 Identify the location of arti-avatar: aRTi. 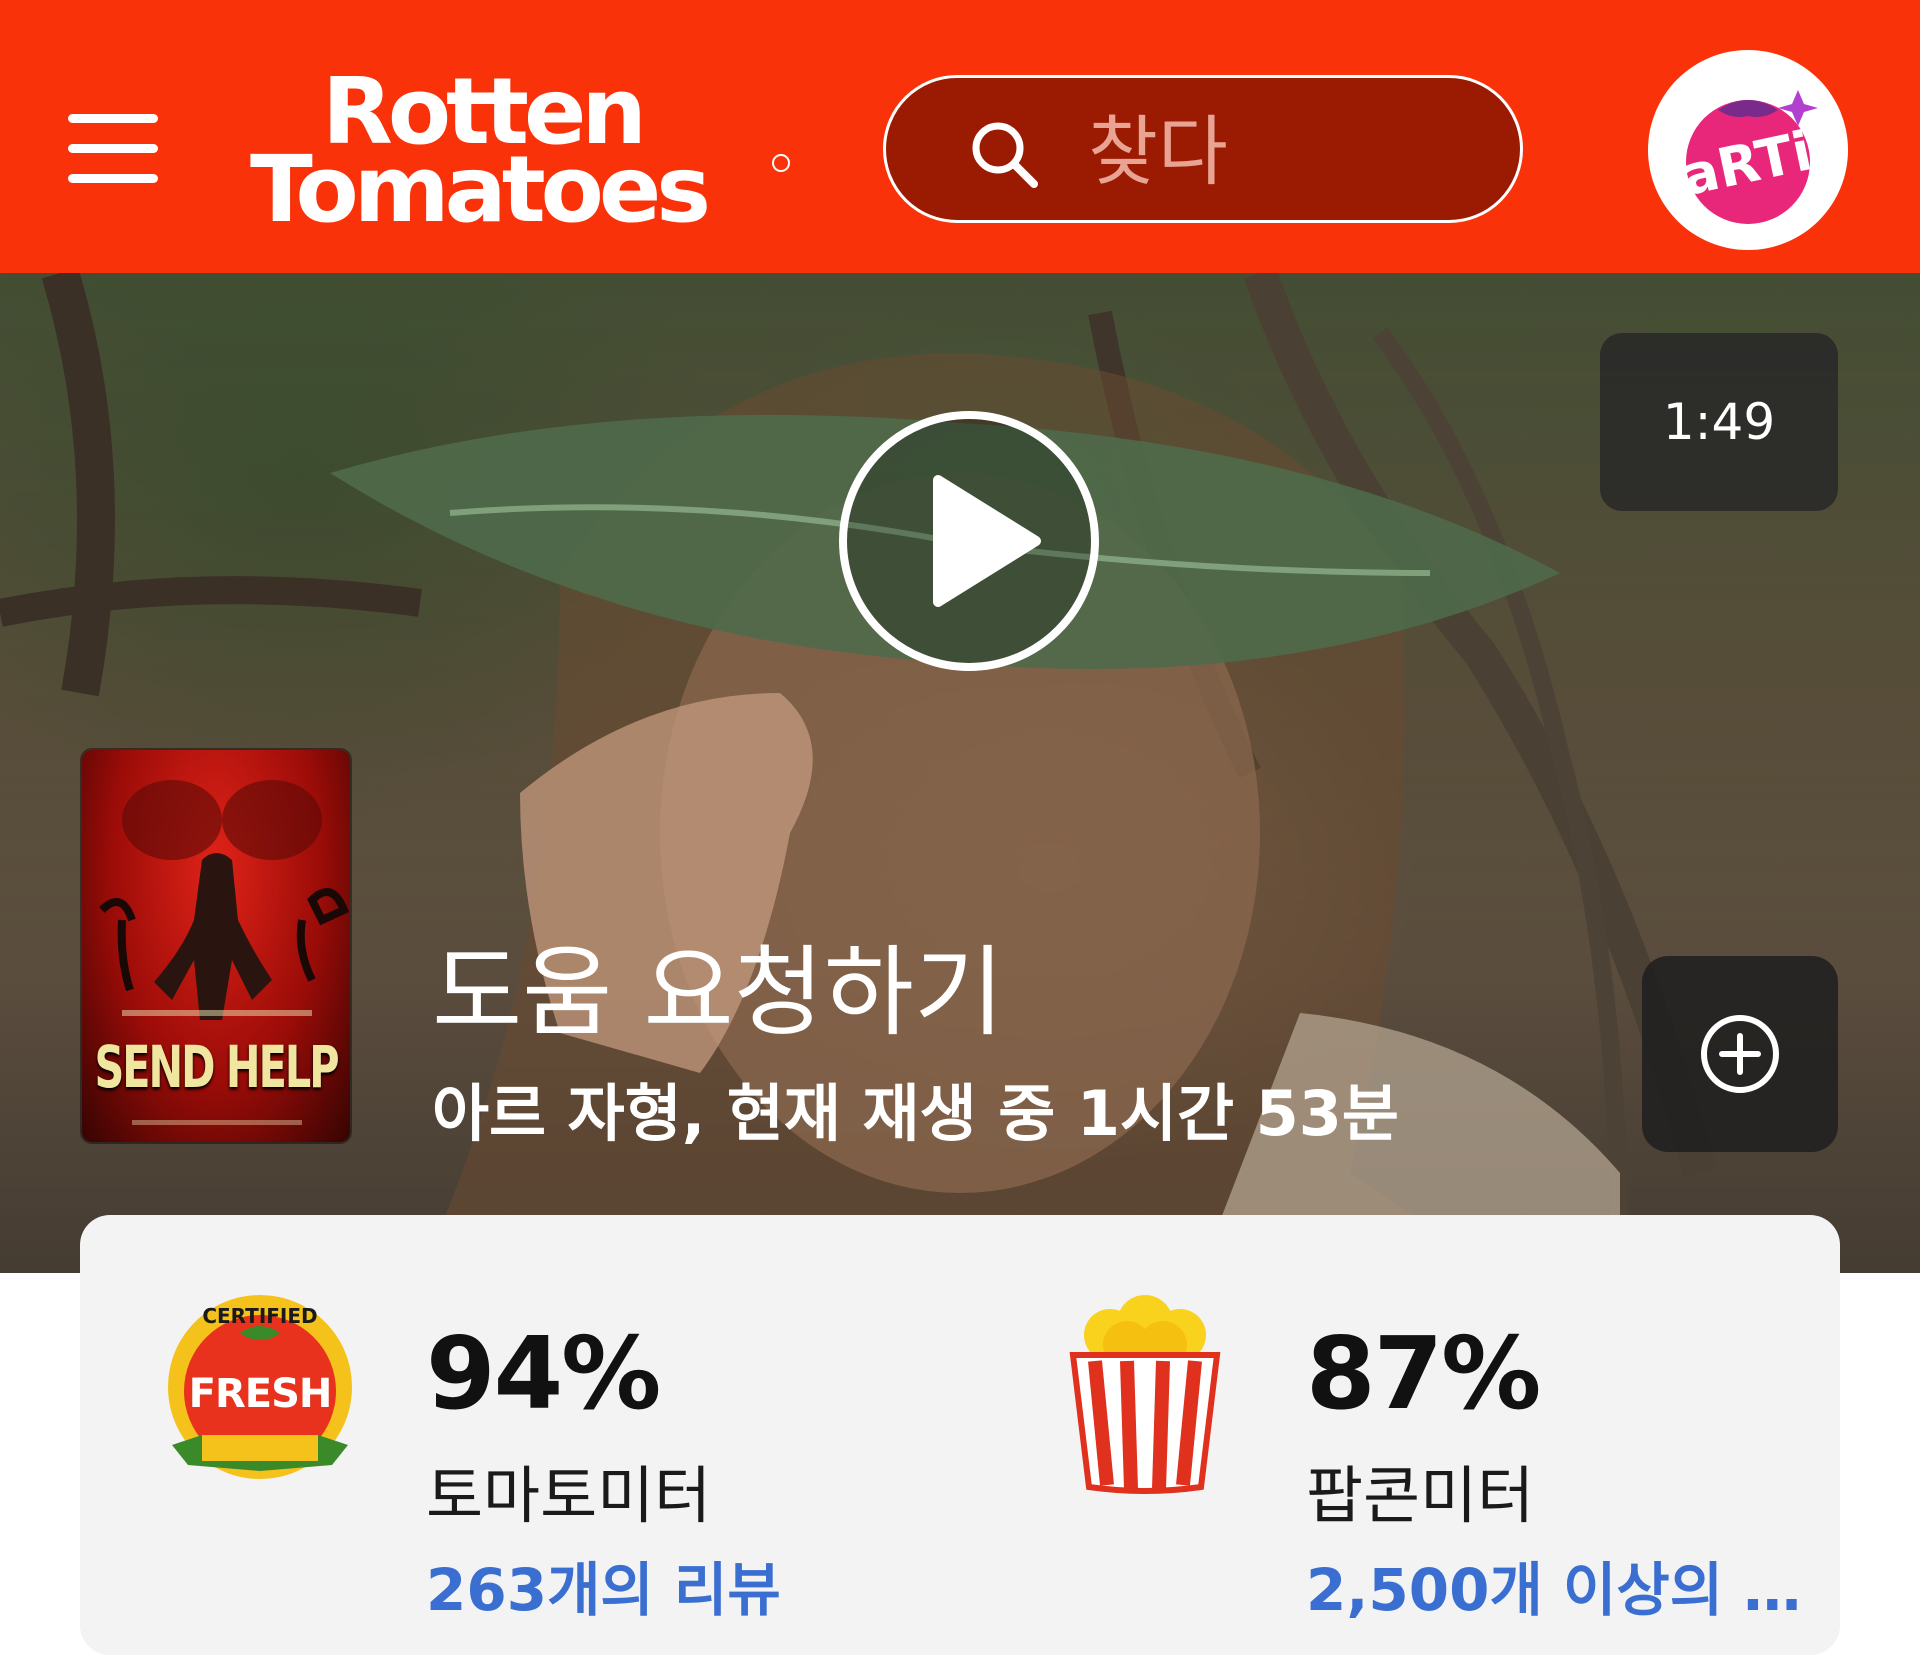
(1748, 150).